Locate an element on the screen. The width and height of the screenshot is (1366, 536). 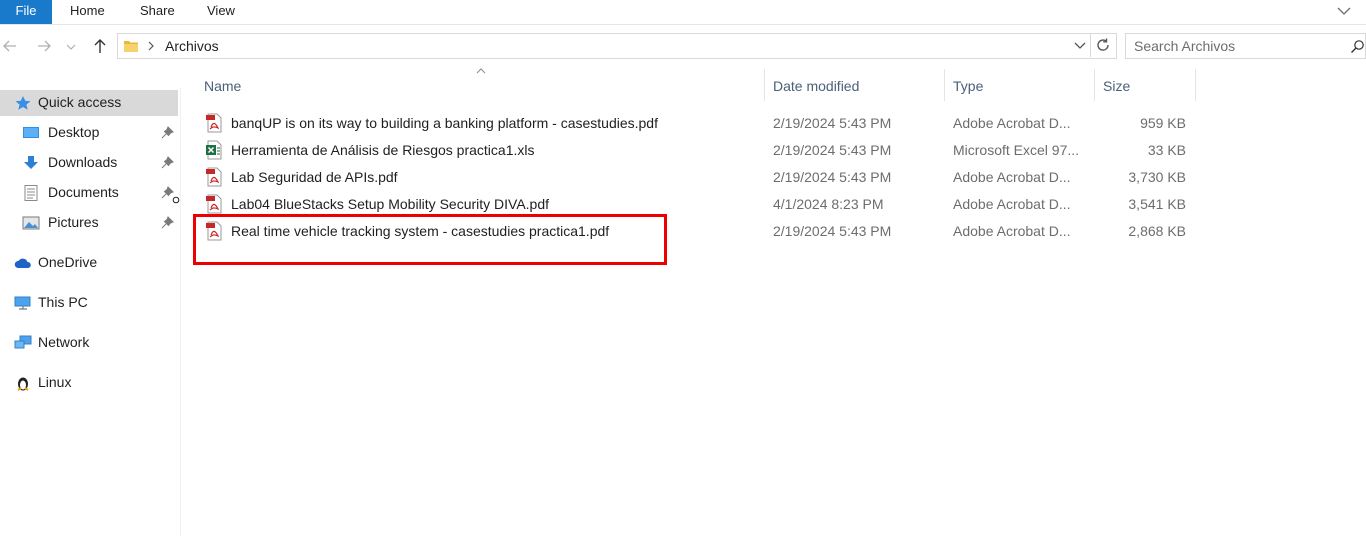
nav-linux-label: Linux is located at coordinates (55, 382).